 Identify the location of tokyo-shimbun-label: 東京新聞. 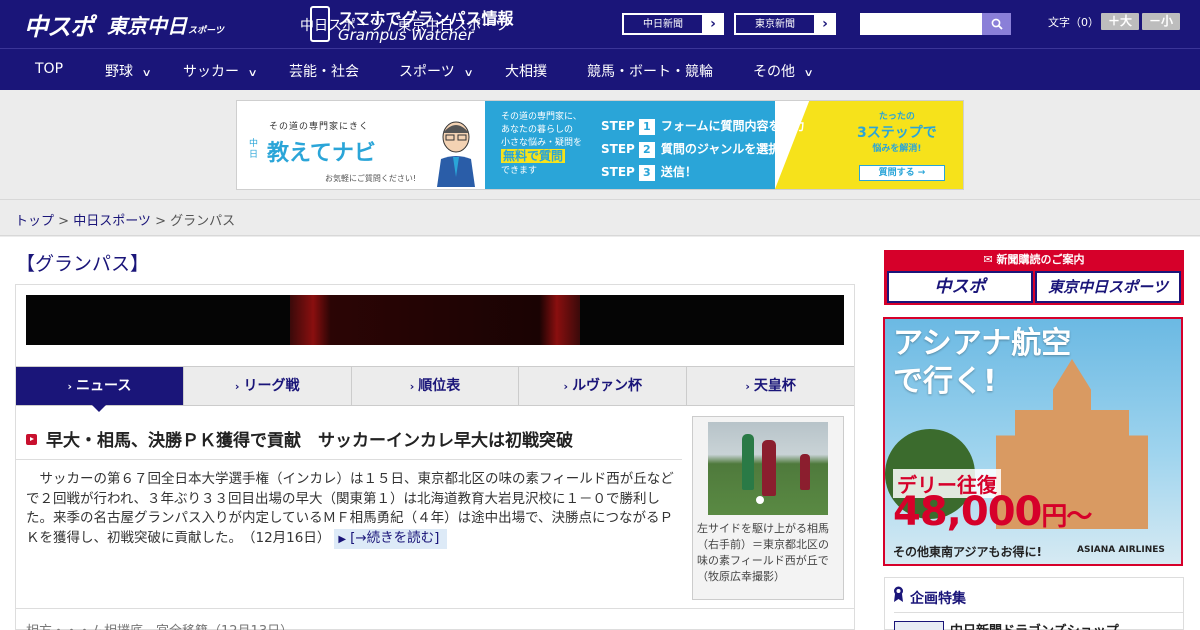
(775, 24).